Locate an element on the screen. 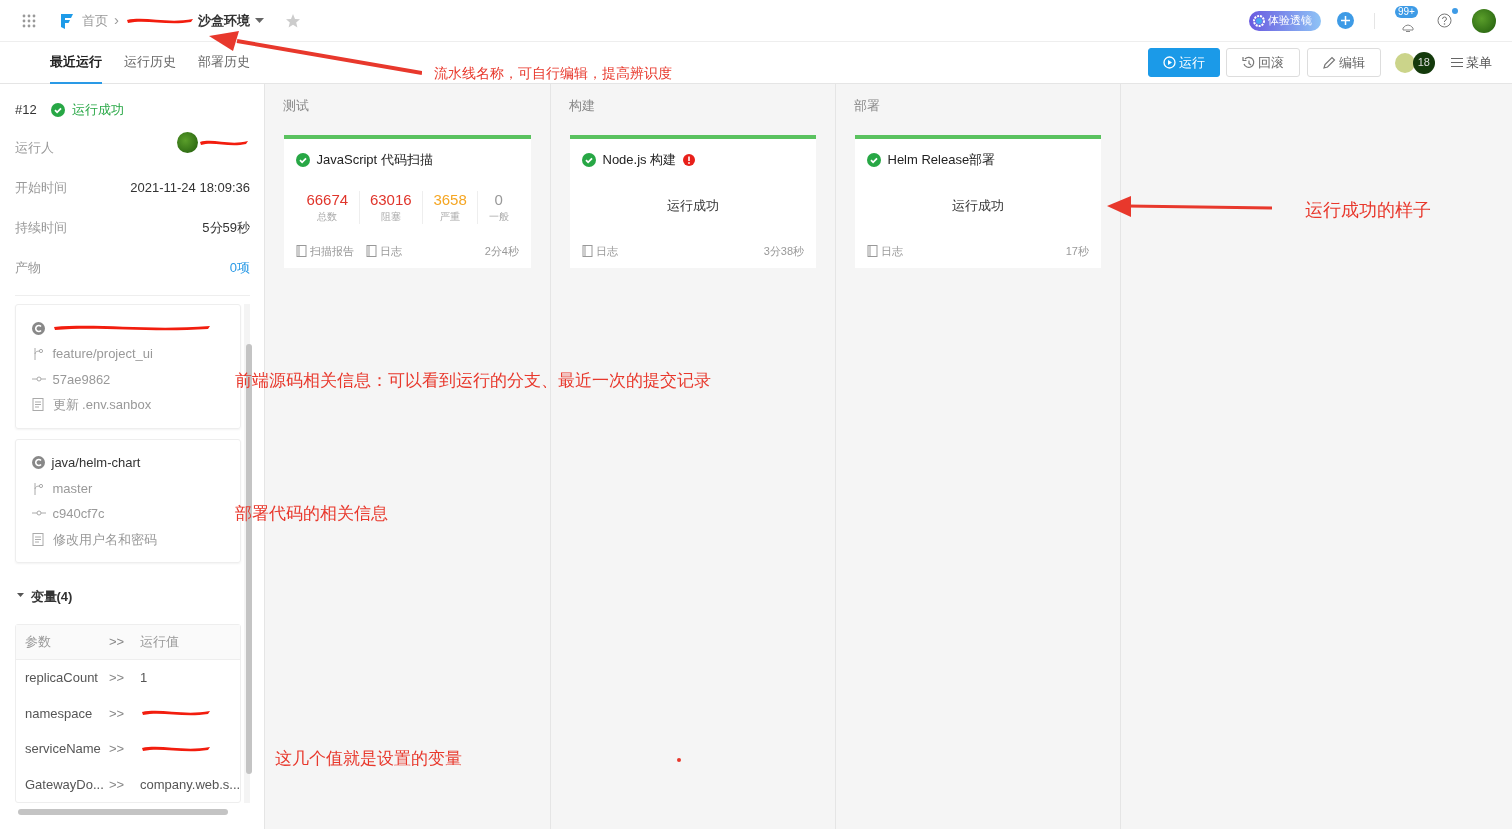 The image size is (1512, 829). menu-button: 菜单 is located at coordinates (1471, 62).